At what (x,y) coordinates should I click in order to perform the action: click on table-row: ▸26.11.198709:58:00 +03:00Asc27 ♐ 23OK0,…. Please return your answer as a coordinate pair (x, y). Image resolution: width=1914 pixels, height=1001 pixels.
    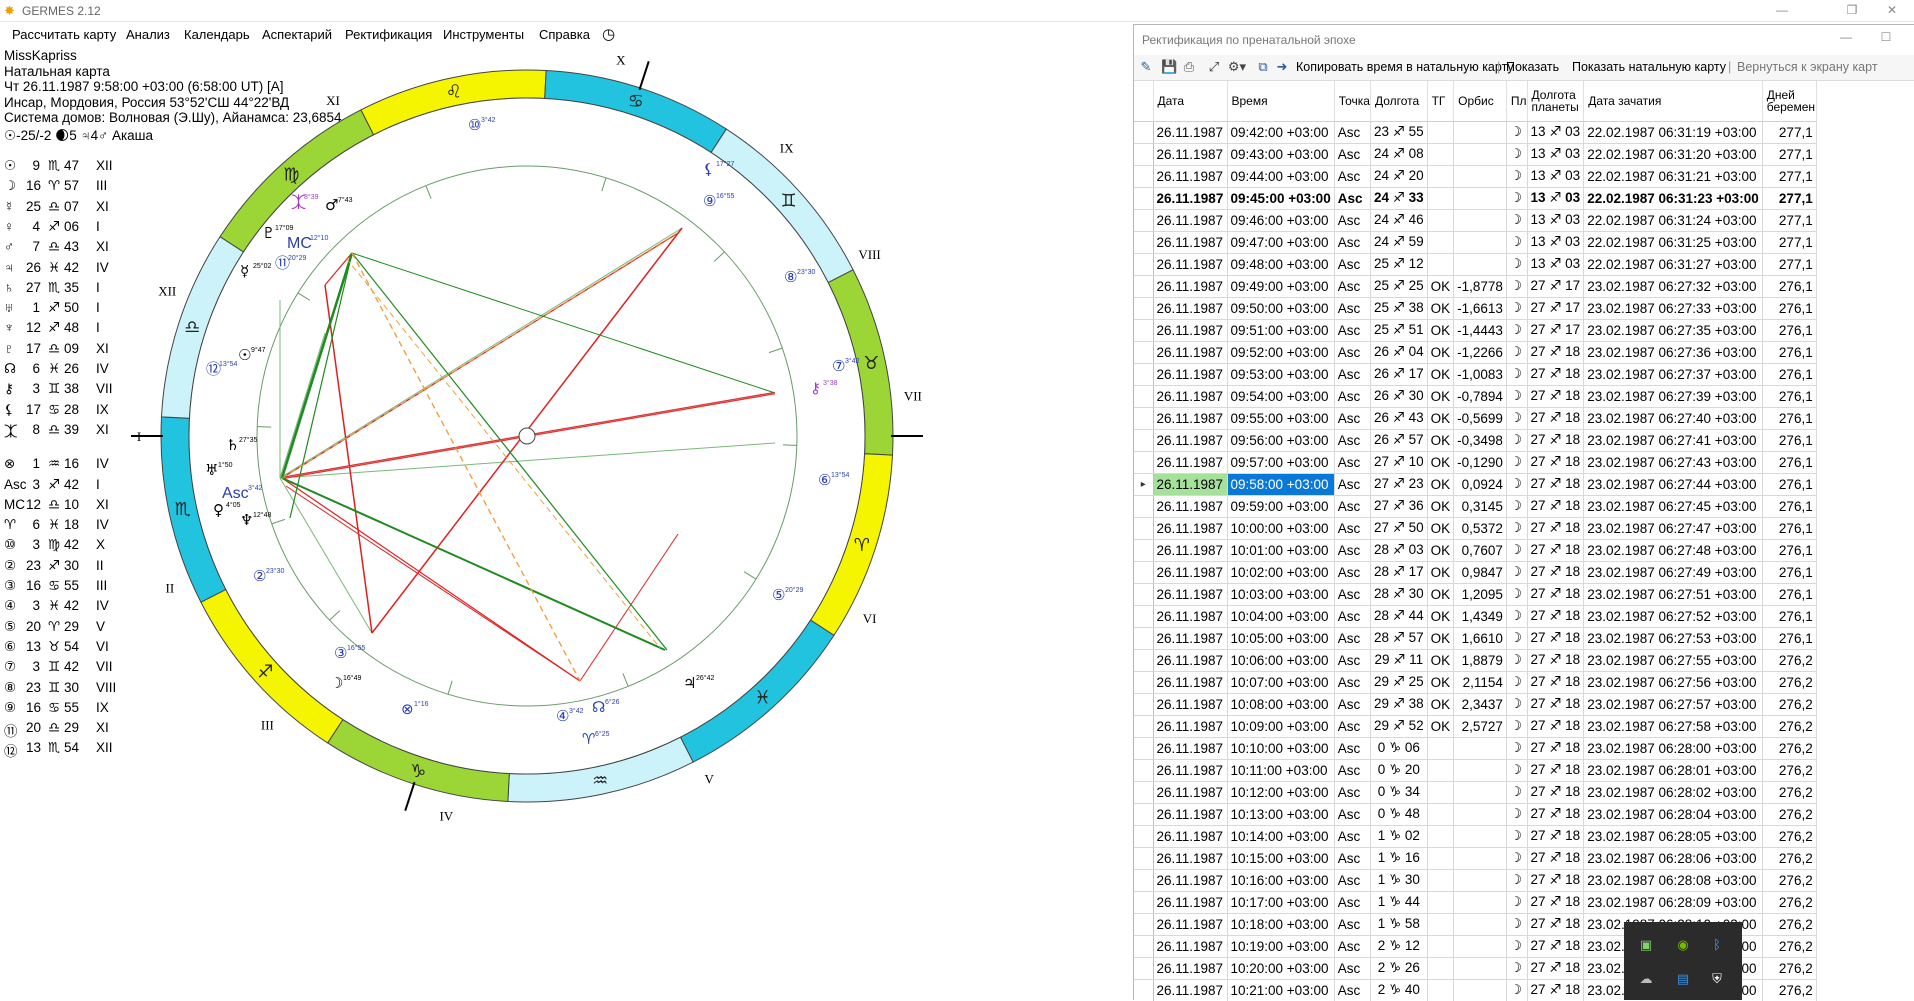
    Looking at the image, I should click on (1475, 484).